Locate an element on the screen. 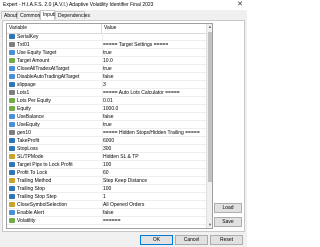 This screenshot has height=247, width=320. tab-inputs: Inputs is located at coordinates (48, 15).